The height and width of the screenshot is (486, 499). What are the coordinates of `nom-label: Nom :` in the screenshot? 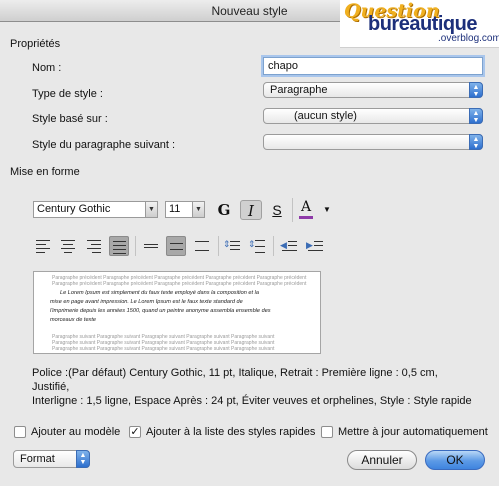 It's located at (47, 68).